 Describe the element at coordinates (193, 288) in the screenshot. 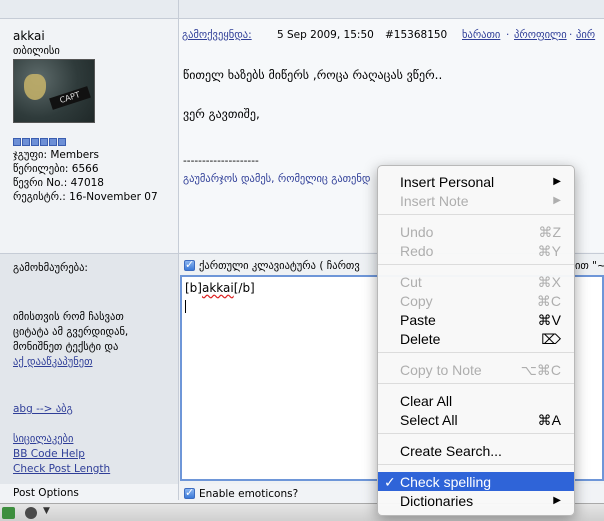

I see `editor-tag-open: [b]` at that location.